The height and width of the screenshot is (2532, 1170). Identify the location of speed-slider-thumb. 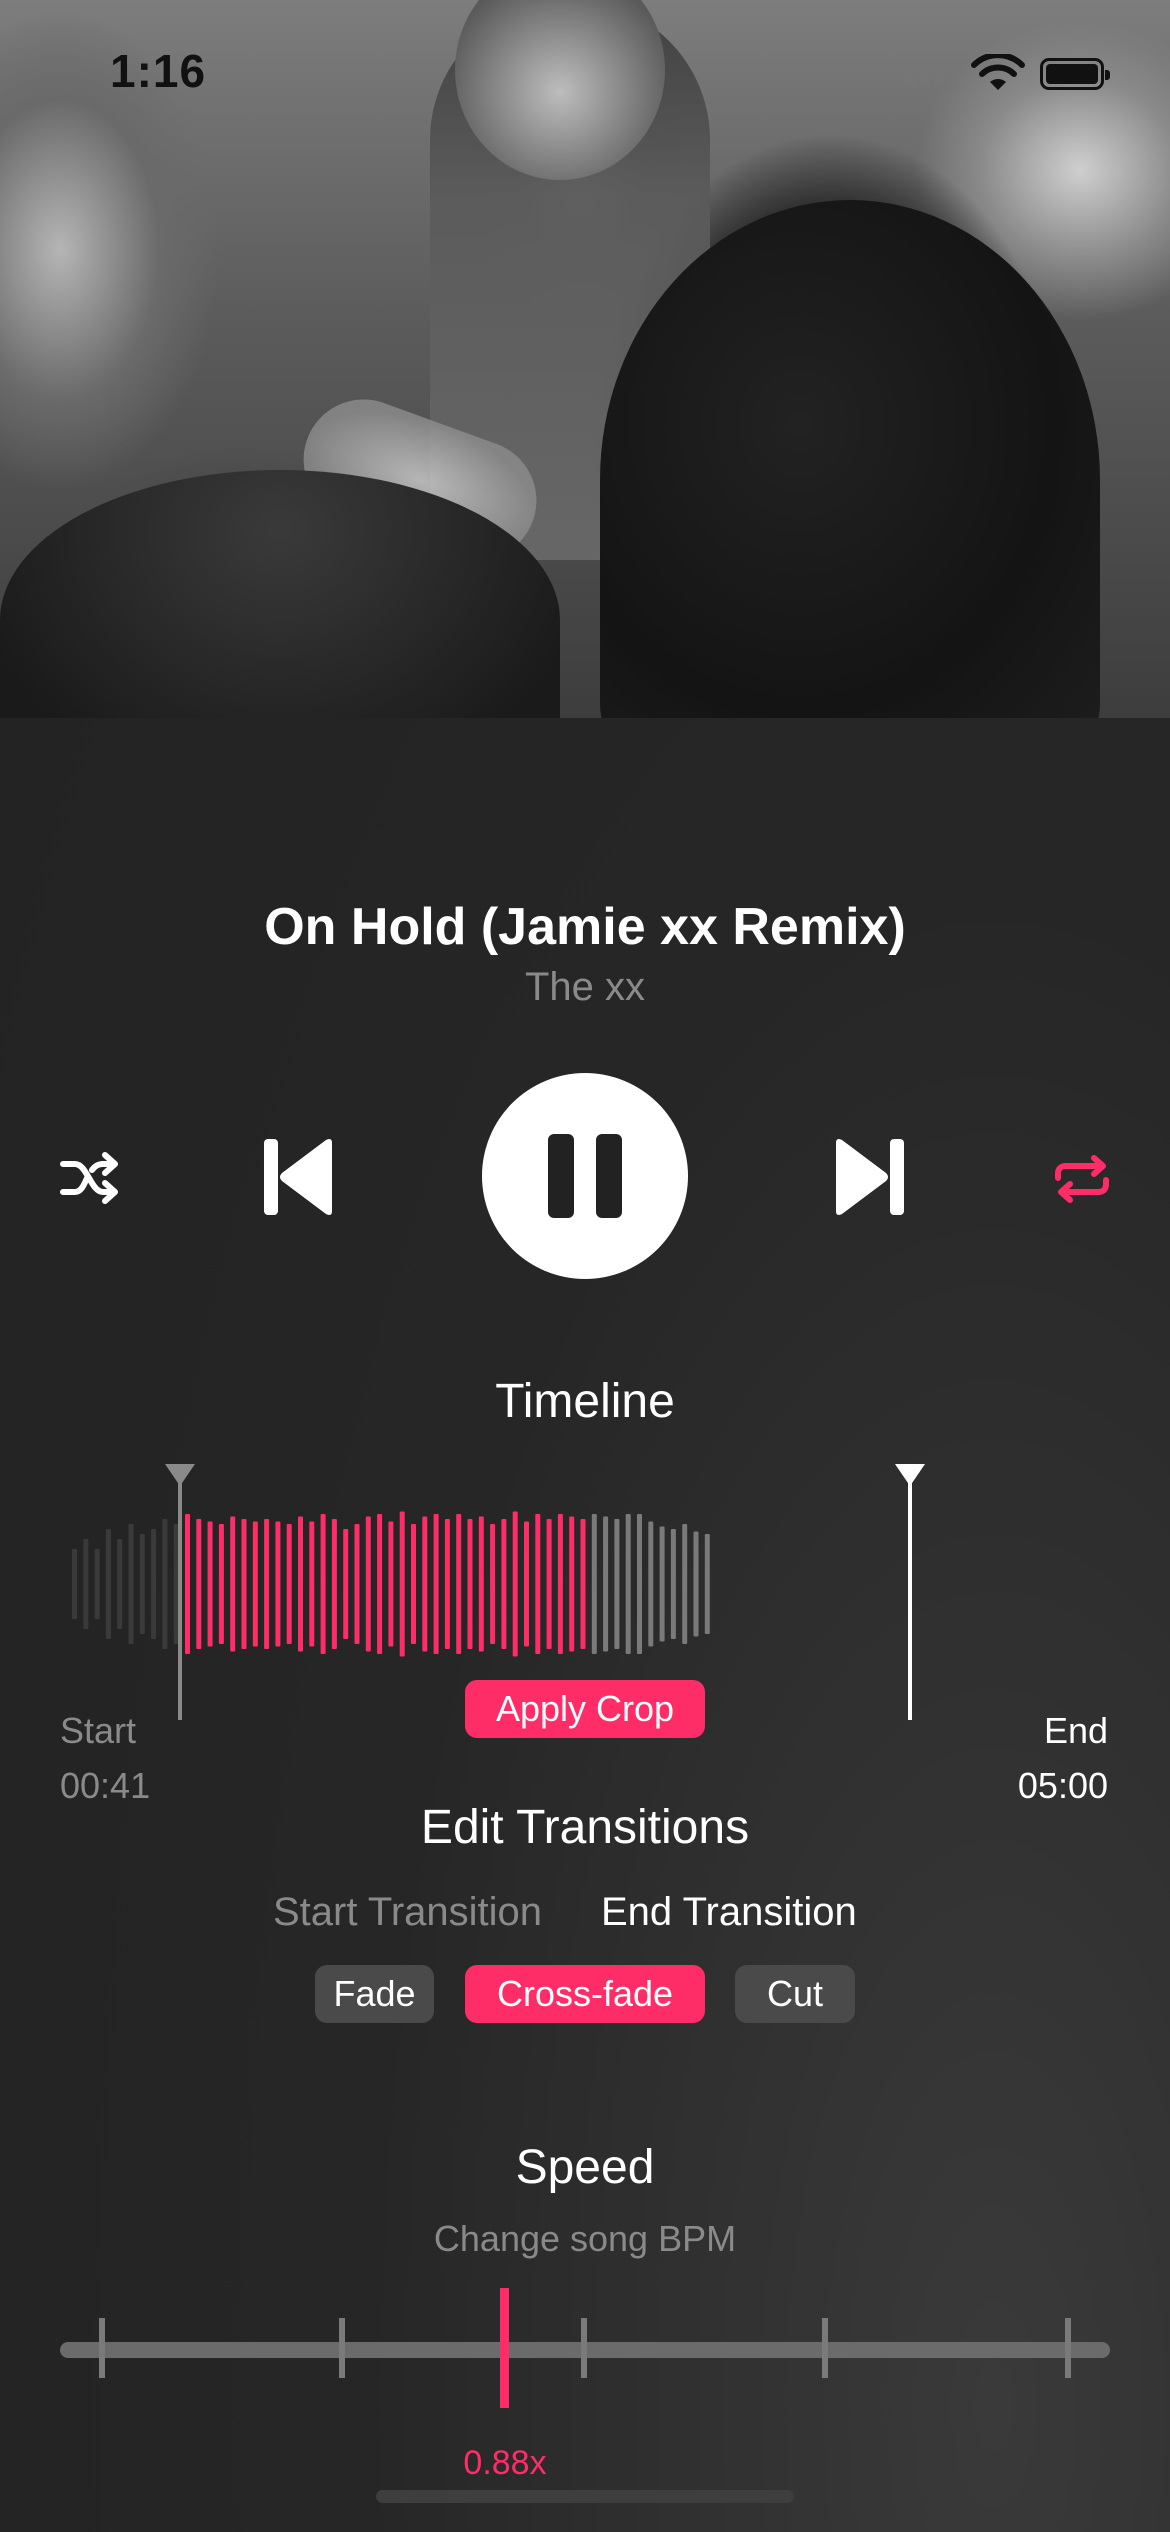
(504, 2348).